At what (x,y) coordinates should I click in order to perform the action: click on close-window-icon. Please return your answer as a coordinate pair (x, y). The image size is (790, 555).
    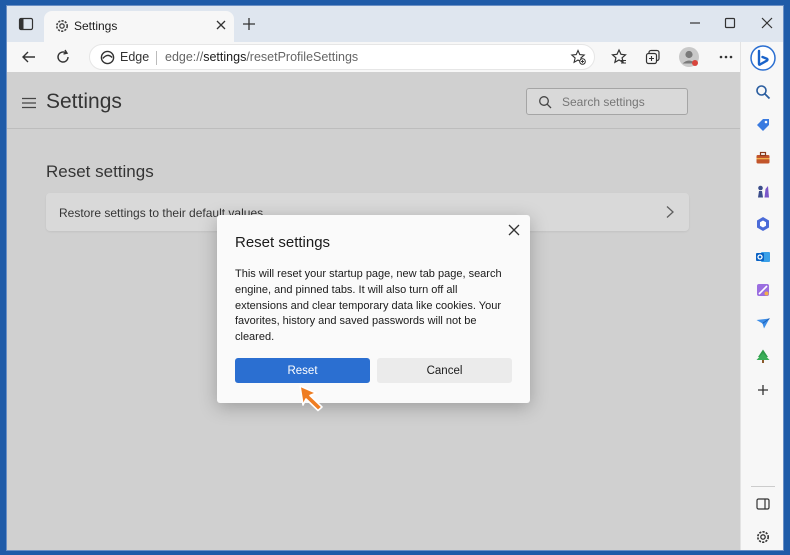
    Looking at the image, I should click on (767, 25).